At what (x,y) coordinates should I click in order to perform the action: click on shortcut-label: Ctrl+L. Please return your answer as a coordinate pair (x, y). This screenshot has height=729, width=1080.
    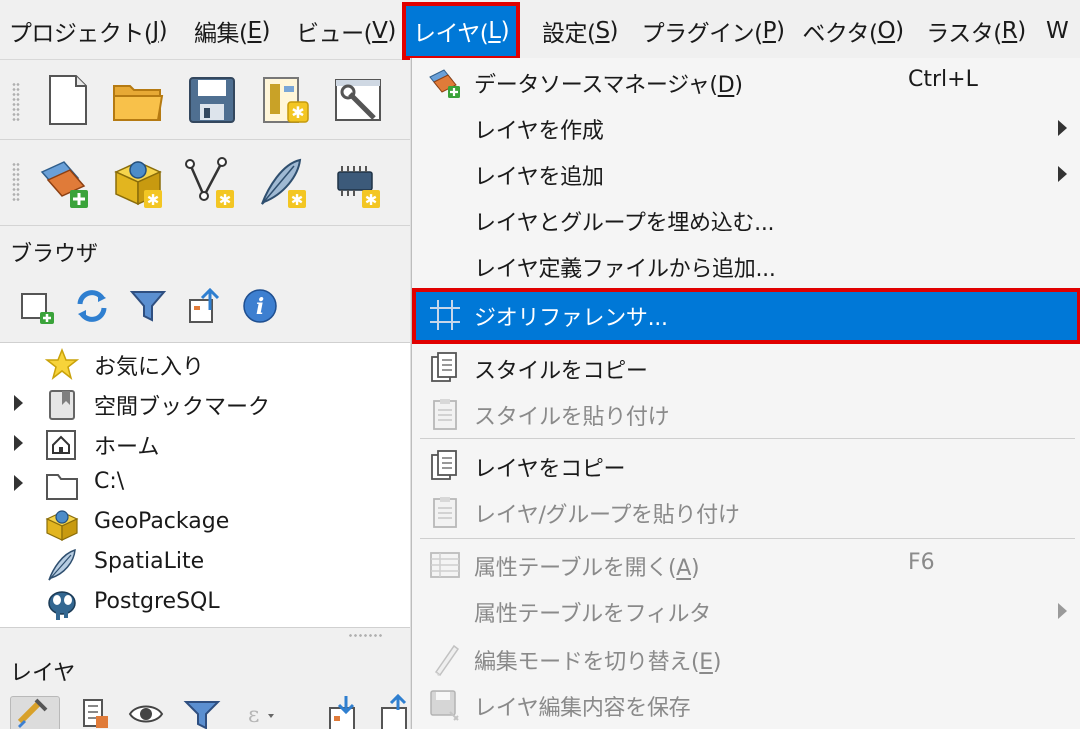
    Looking at the image, I should click on (943, 79).